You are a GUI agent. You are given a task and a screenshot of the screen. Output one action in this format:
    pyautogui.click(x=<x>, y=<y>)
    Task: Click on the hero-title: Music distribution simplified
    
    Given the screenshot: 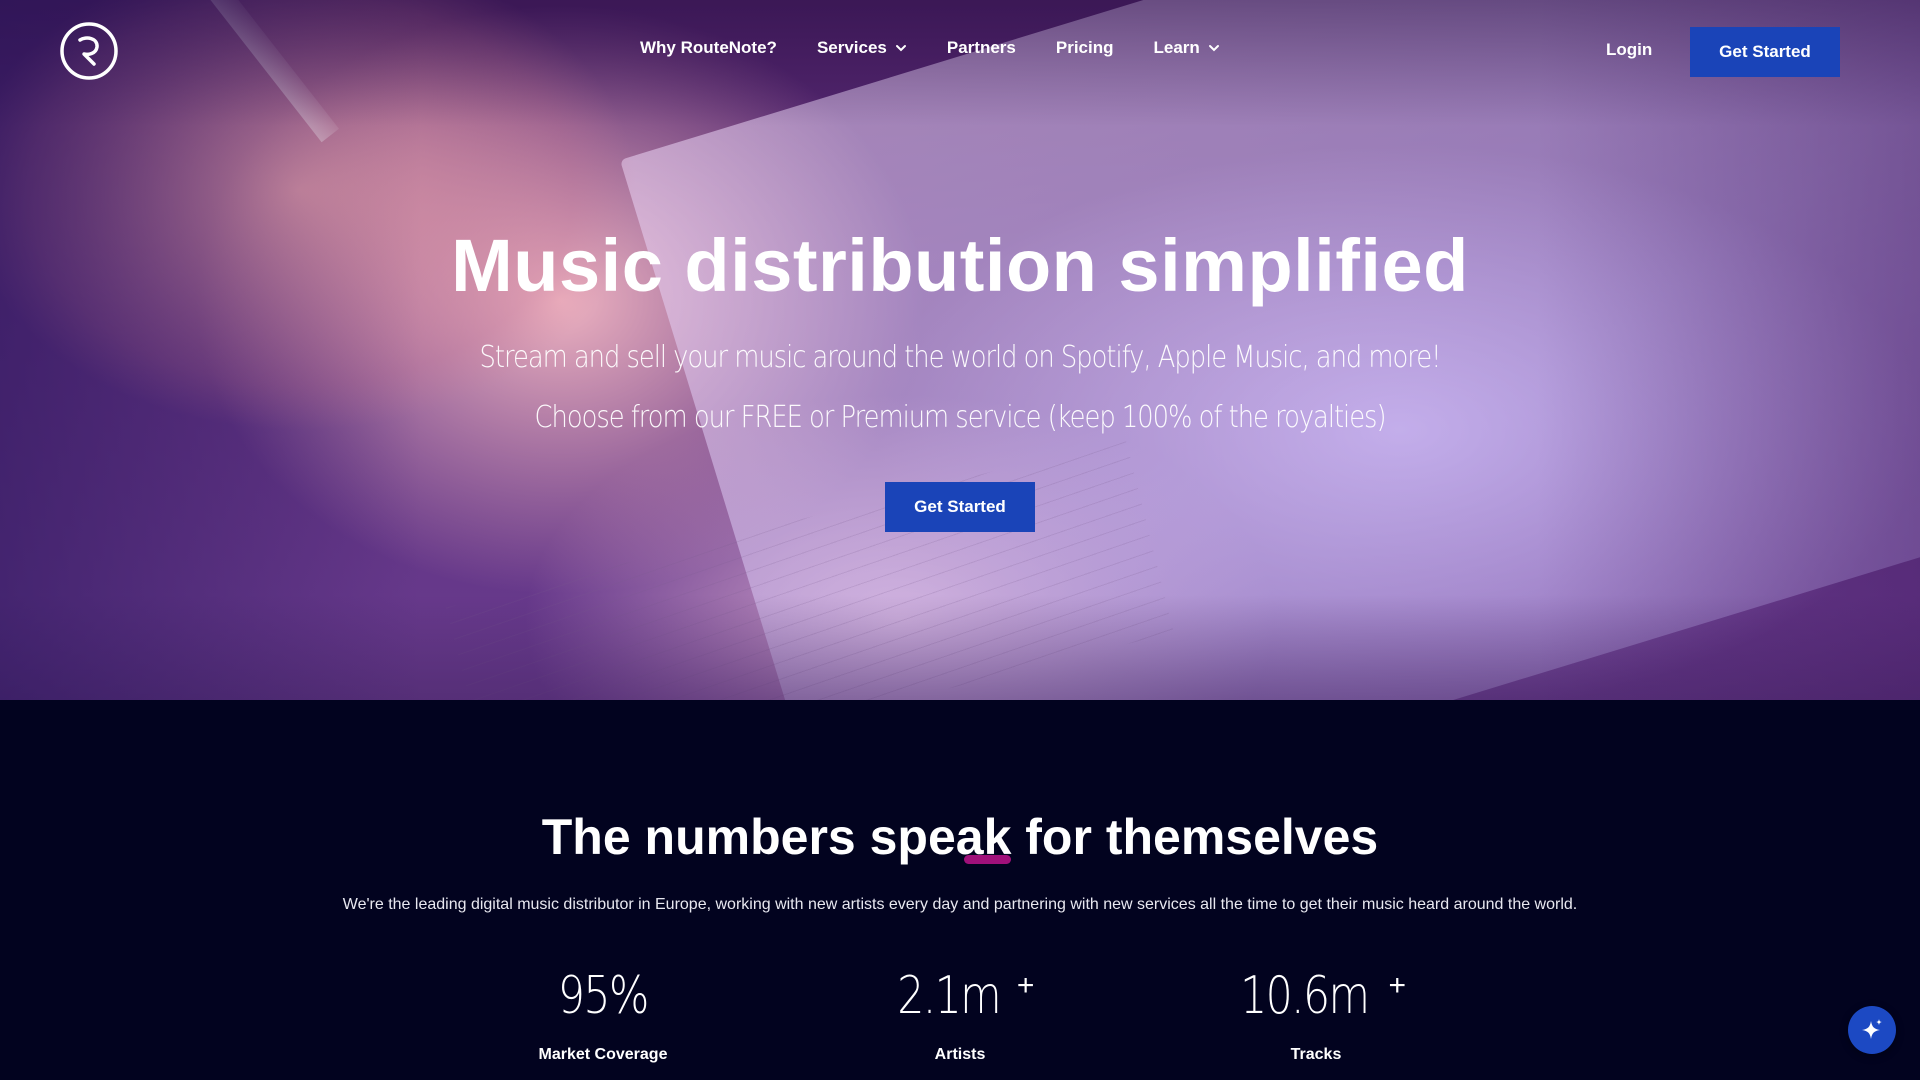 What is the action you would take?
    pyautogui.click(x=960, y=266)
    